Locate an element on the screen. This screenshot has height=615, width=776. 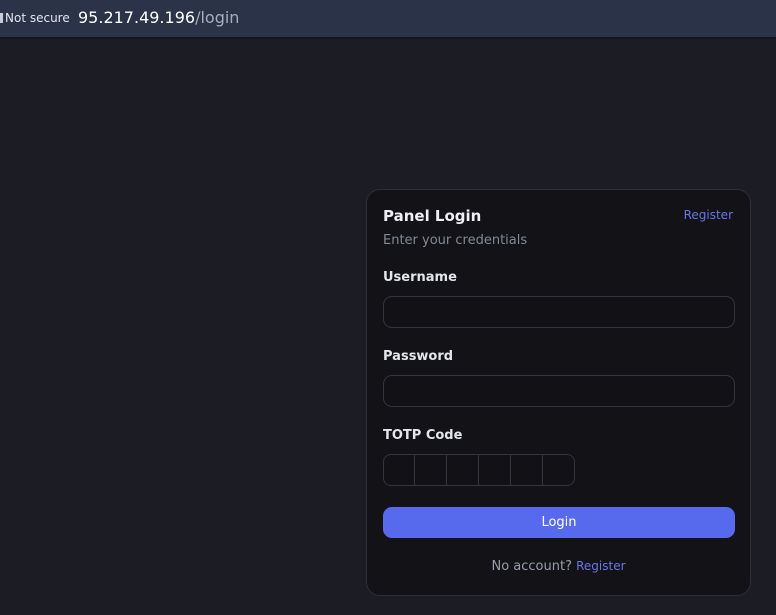
url-host: 95.217.49.196 is located at coordinates (137, 17).